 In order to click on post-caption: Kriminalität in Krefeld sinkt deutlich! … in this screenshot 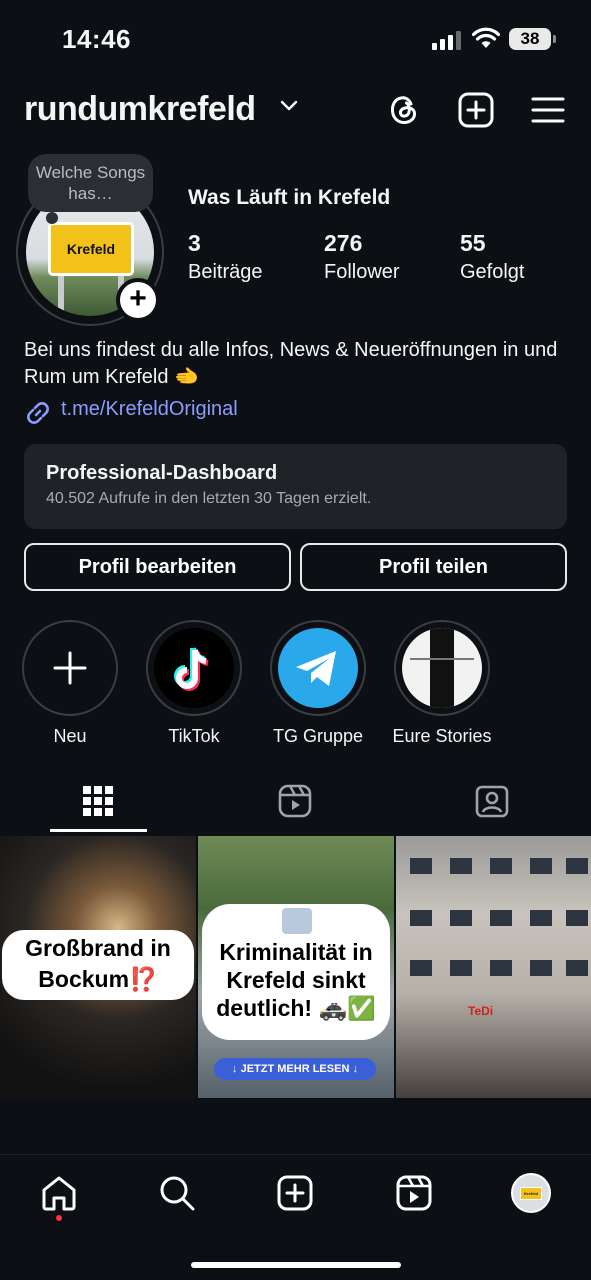, I will do `click(296, 972)`.